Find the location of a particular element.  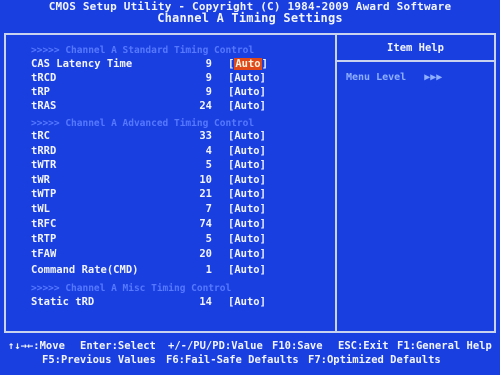

section-header-misc: >>>>> Channel A Misc Timing Control is located at coordinates (131, 288).